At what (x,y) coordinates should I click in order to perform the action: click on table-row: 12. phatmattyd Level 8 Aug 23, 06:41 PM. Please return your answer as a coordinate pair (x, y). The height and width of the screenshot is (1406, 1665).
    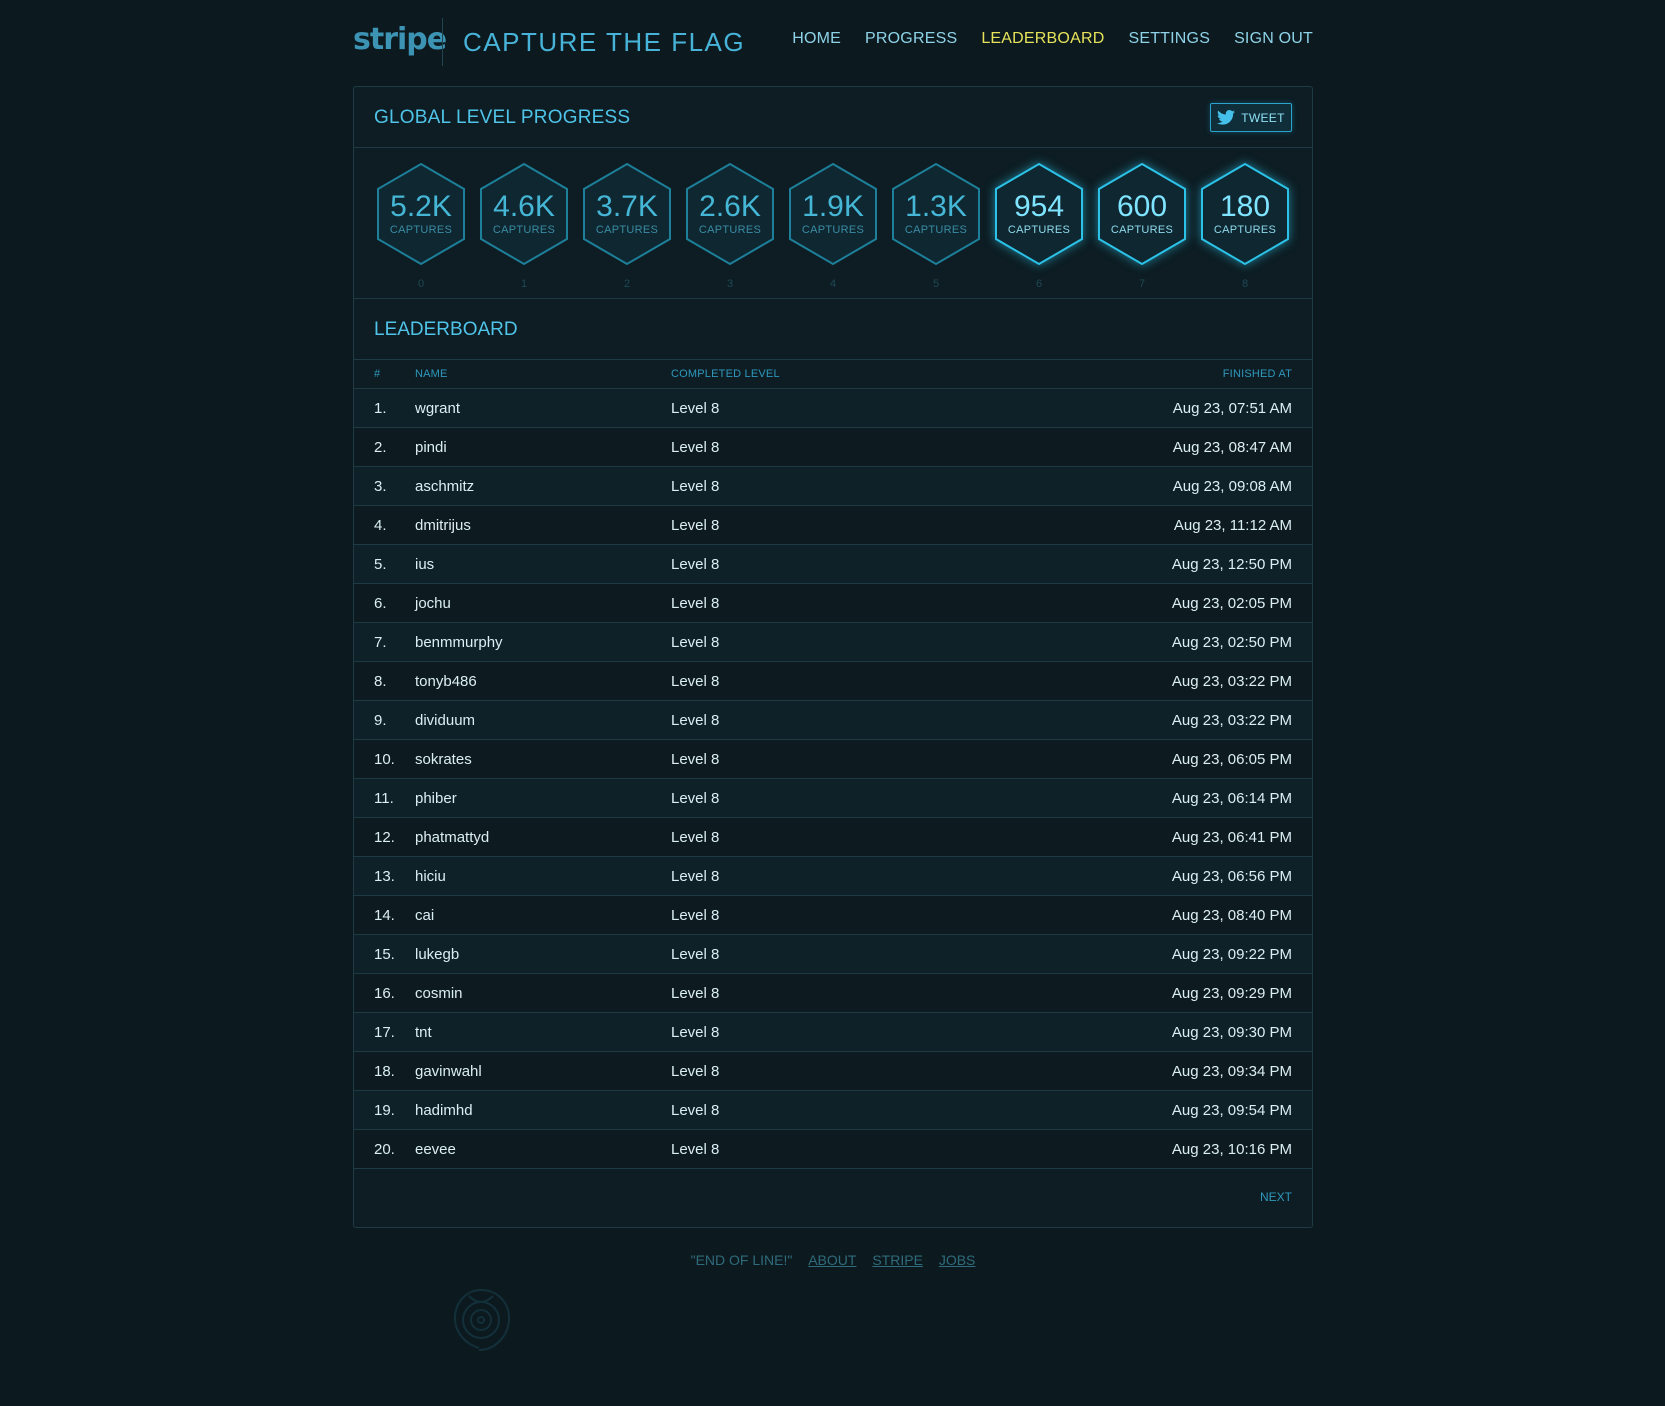
    Looking at the image, I should click on (833, 837).